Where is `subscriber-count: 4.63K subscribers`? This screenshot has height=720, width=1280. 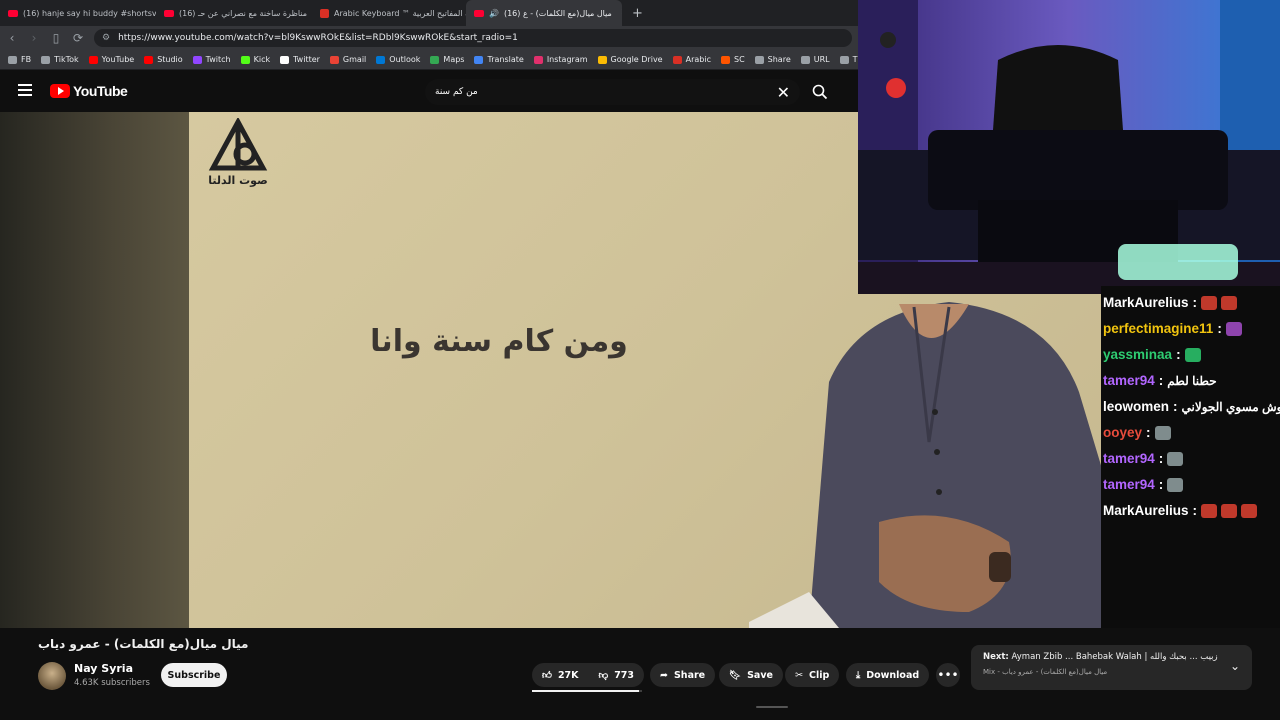
subscriber-count: 4.63K subscribers is located at coordinates (112, 683).